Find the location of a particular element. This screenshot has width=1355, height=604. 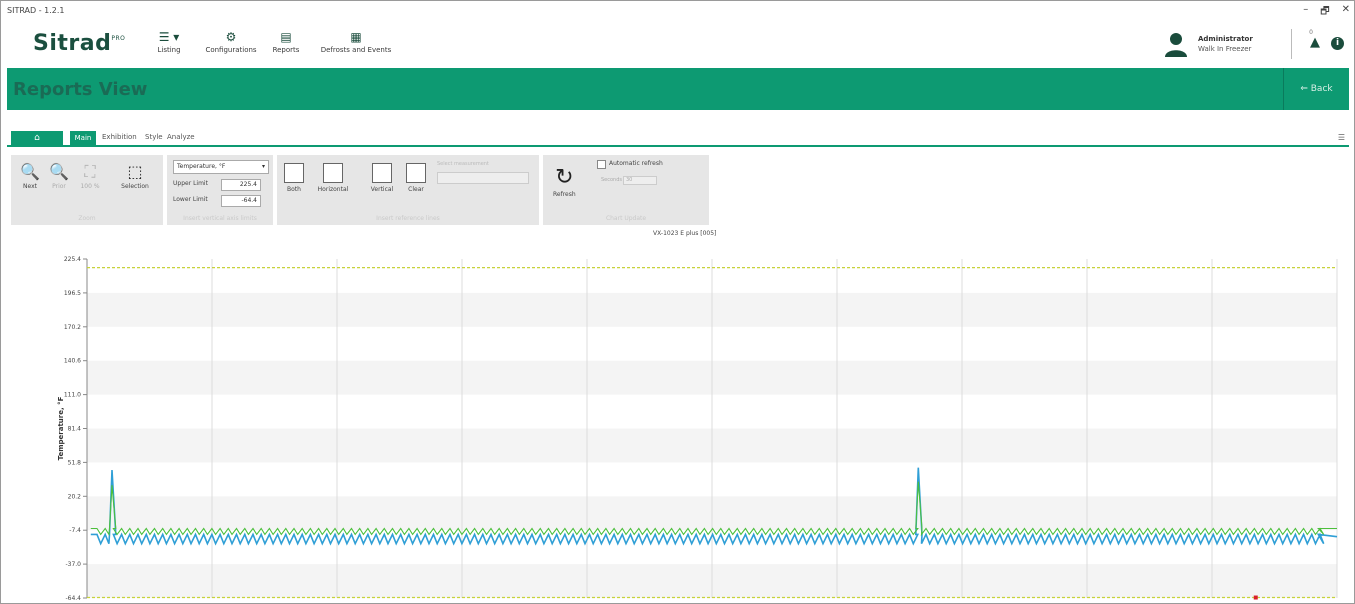

info-icon: i is located at coordinates (1337, 43).